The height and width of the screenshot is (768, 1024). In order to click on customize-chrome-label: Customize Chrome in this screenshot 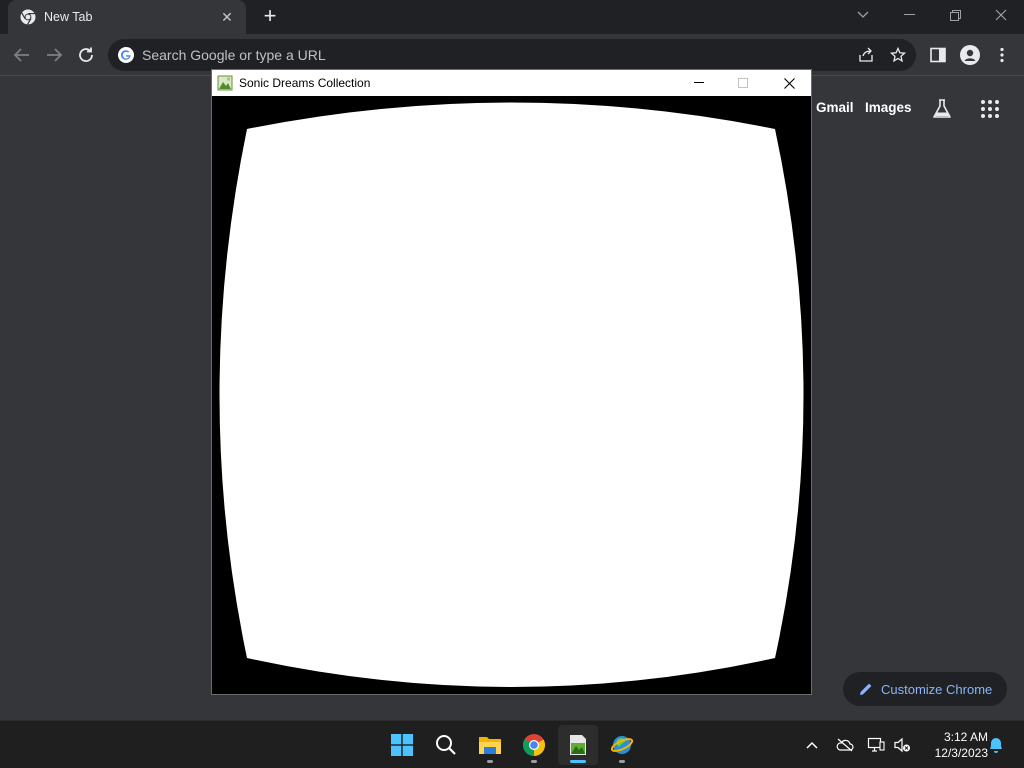, I will do `click(937, 689)`.